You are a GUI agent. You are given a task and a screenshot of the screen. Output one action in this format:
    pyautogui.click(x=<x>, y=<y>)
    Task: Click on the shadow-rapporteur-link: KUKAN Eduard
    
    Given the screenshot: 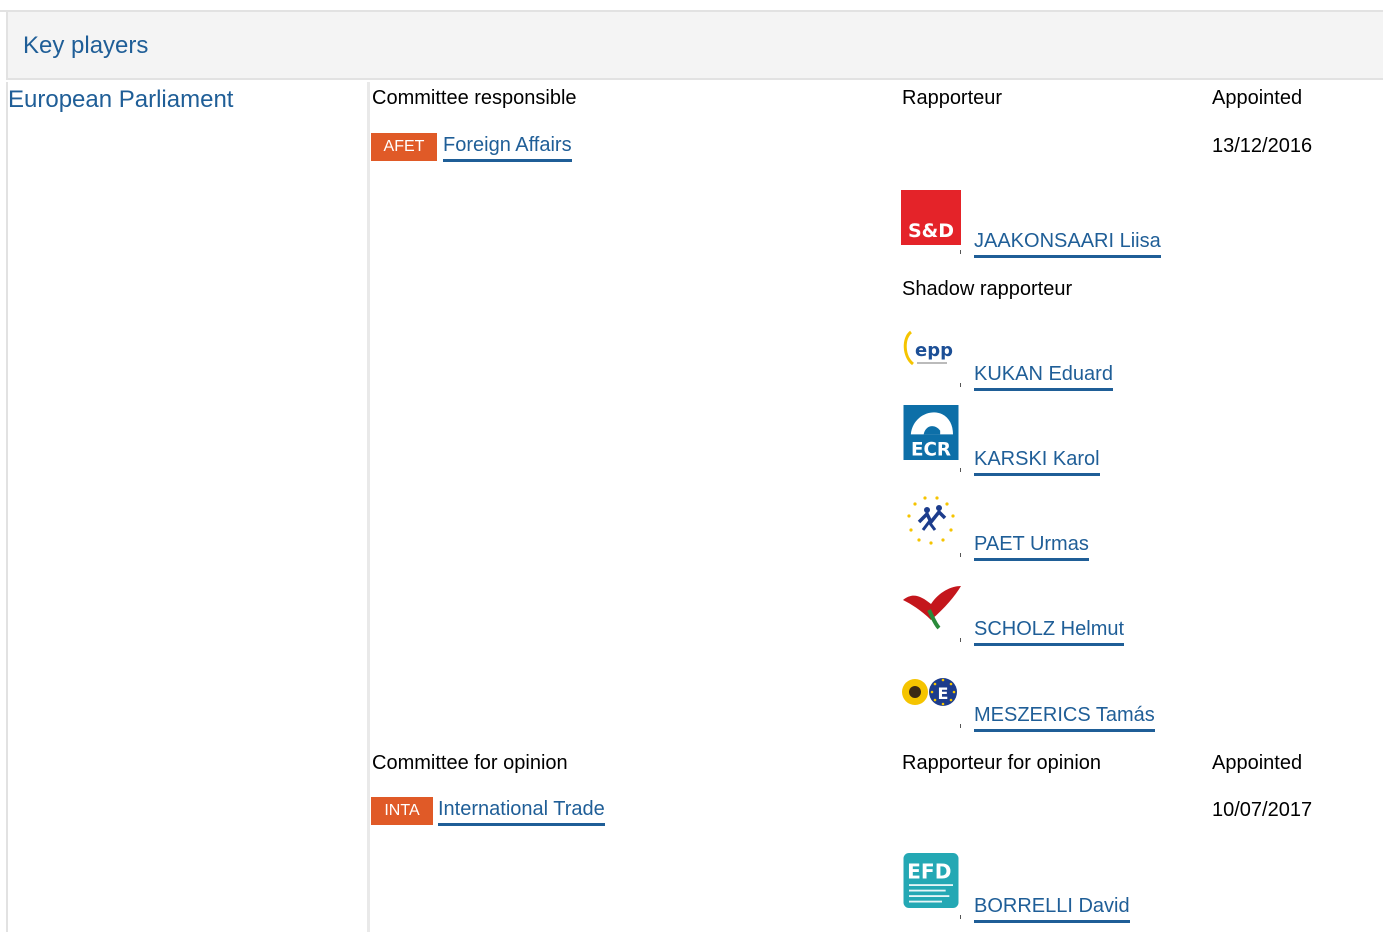 What is the action you would take?
    pyautogui.click(x=1043, y=376)
    